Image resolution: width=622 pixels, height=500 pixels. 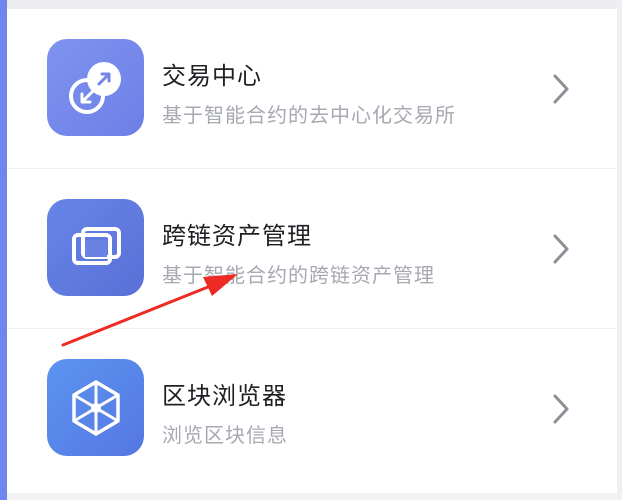 What do you see at coordinates (224, 396) in the screenshot?
I see `item-title: 区块浏览器` at bounding box center [224, 396].